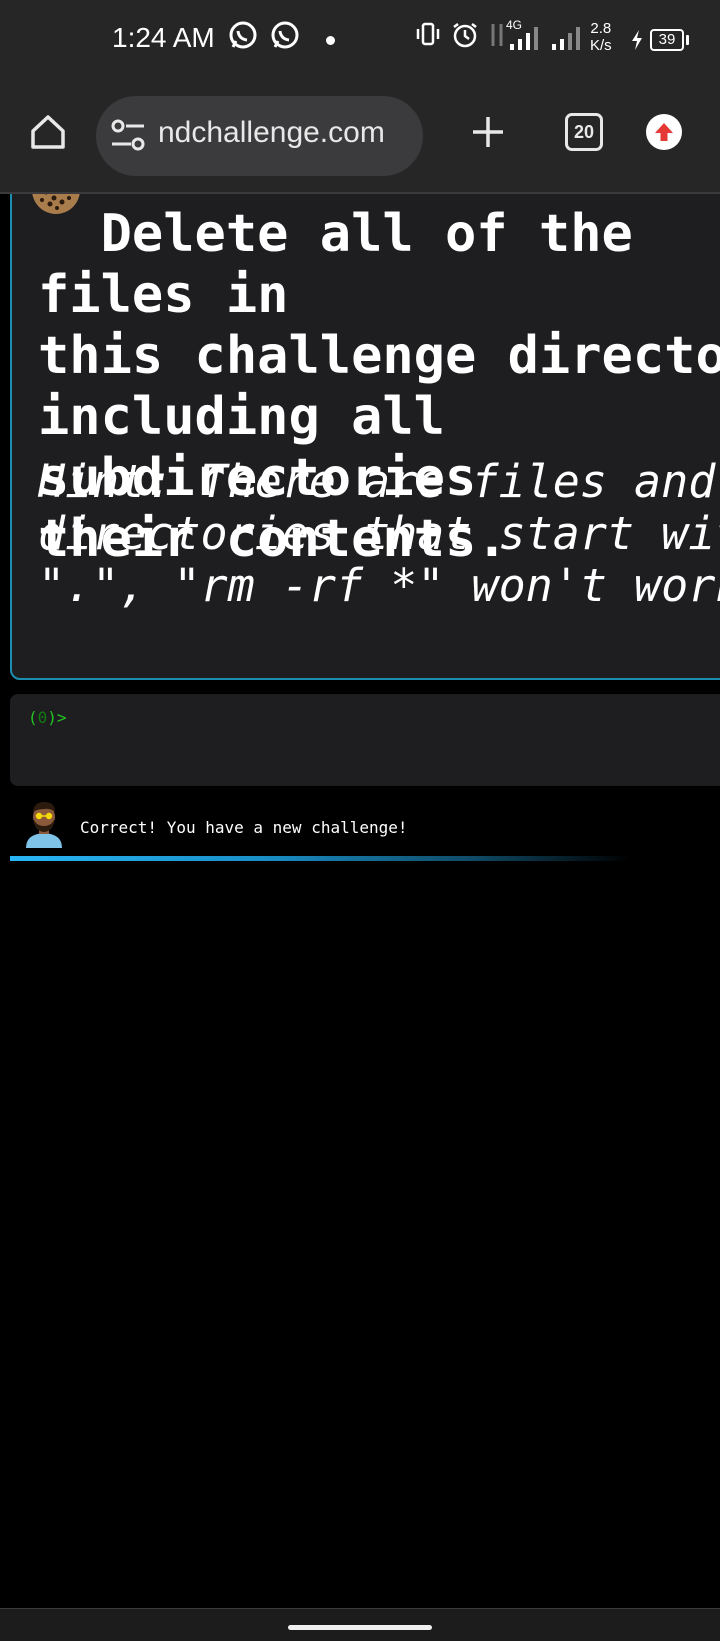  Describe the element at coordinates (163, 37) in the screenshot. I see `status-time: 1:24 AM` at that location.